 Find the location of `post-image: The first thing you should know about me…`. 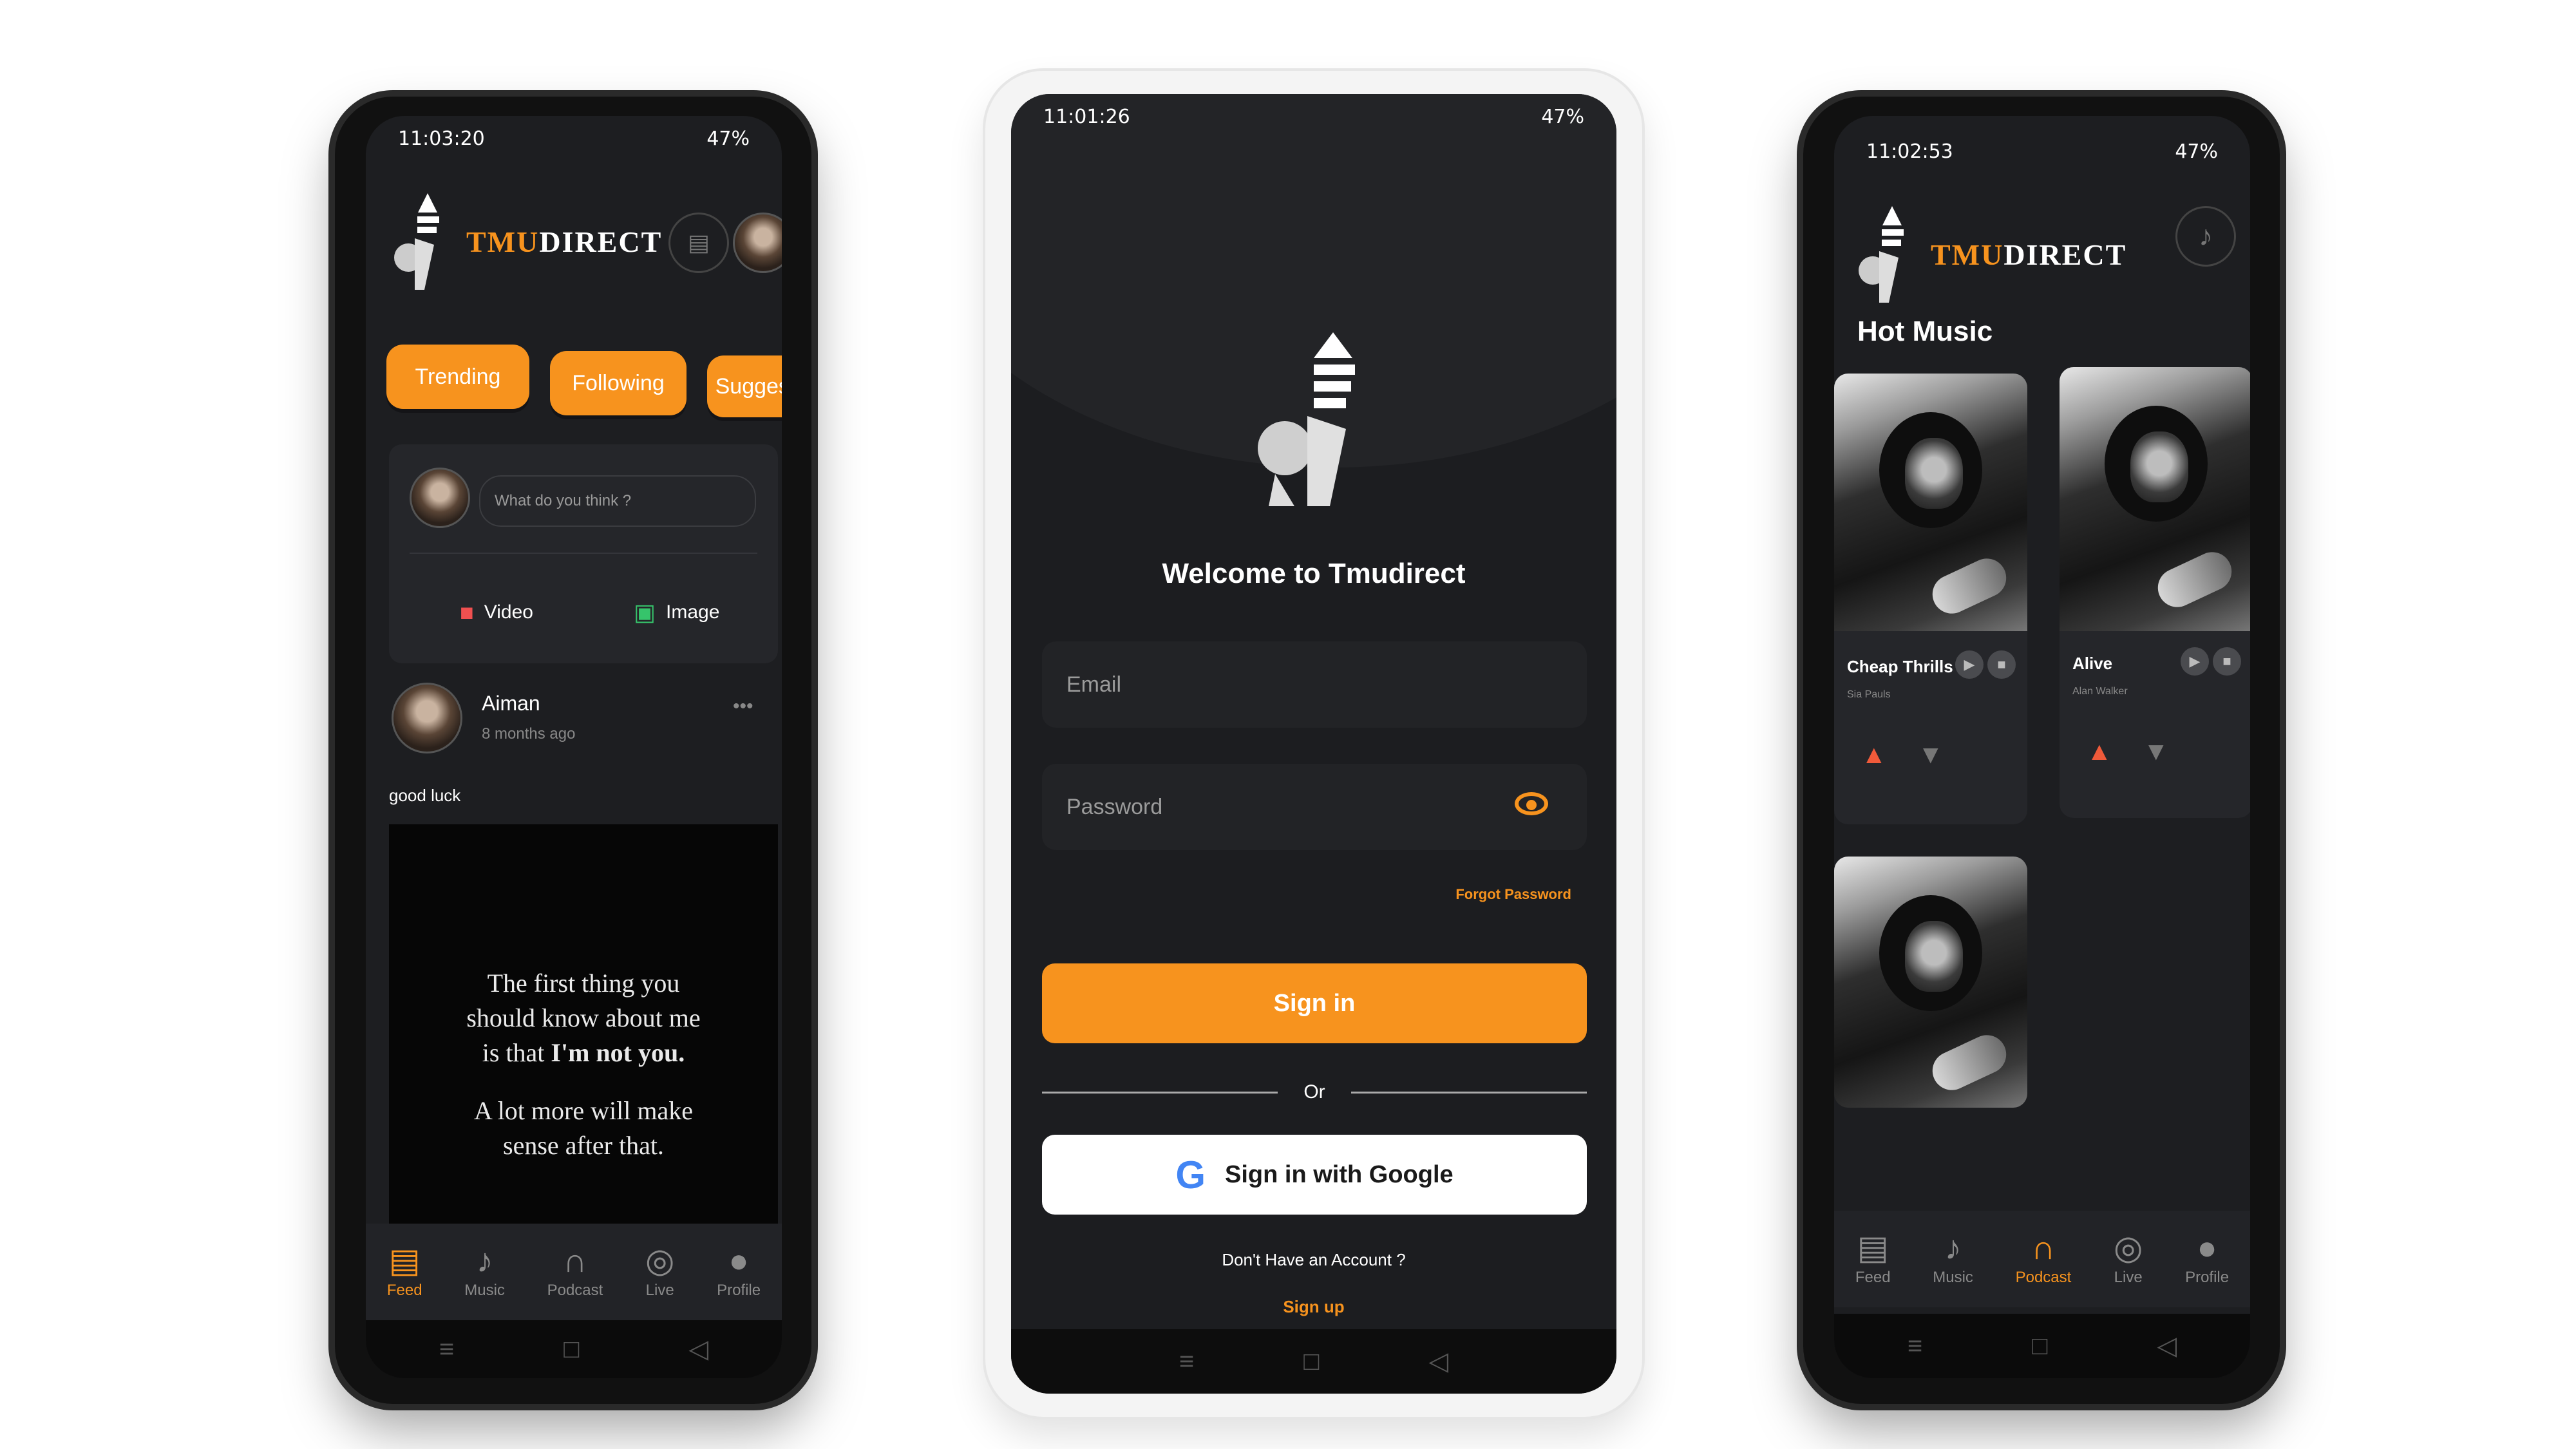

post-image: The first thing you should know about me… is located at coordinates (583, 1024).